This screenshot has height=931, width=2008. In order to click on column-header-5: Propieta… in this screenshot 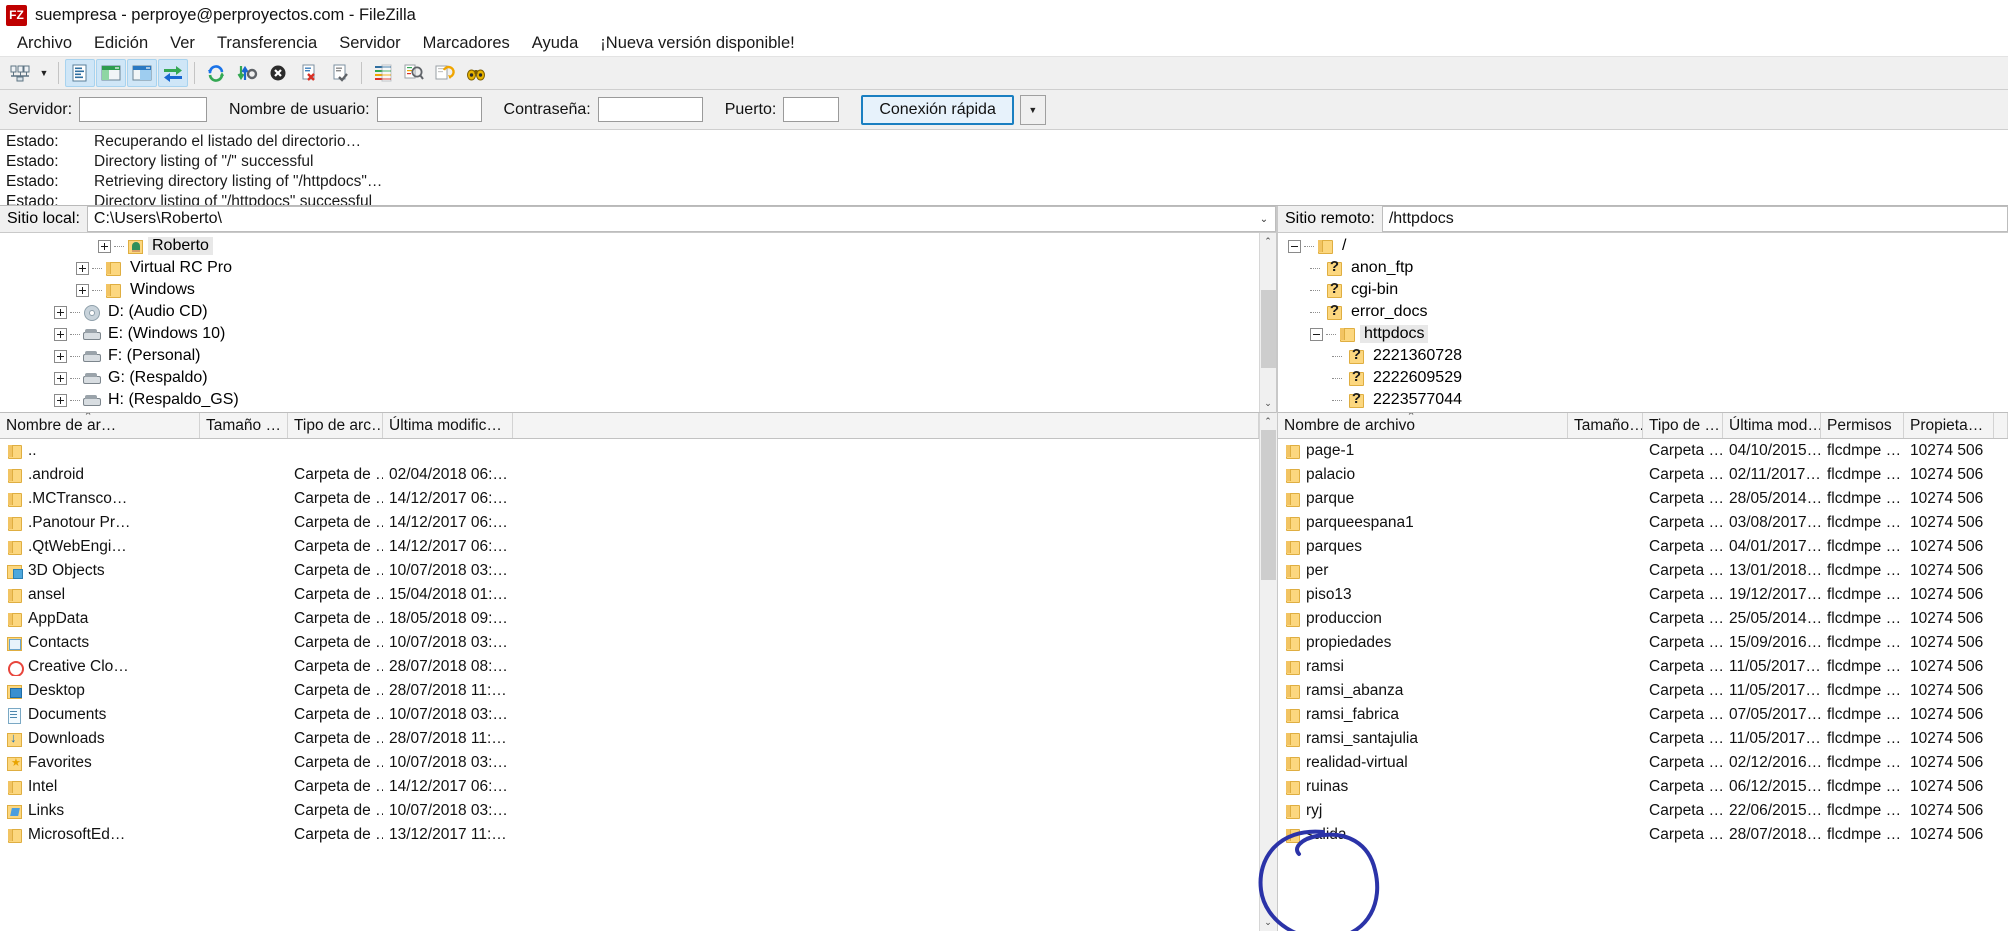, I will do `click(1949, 425)`.